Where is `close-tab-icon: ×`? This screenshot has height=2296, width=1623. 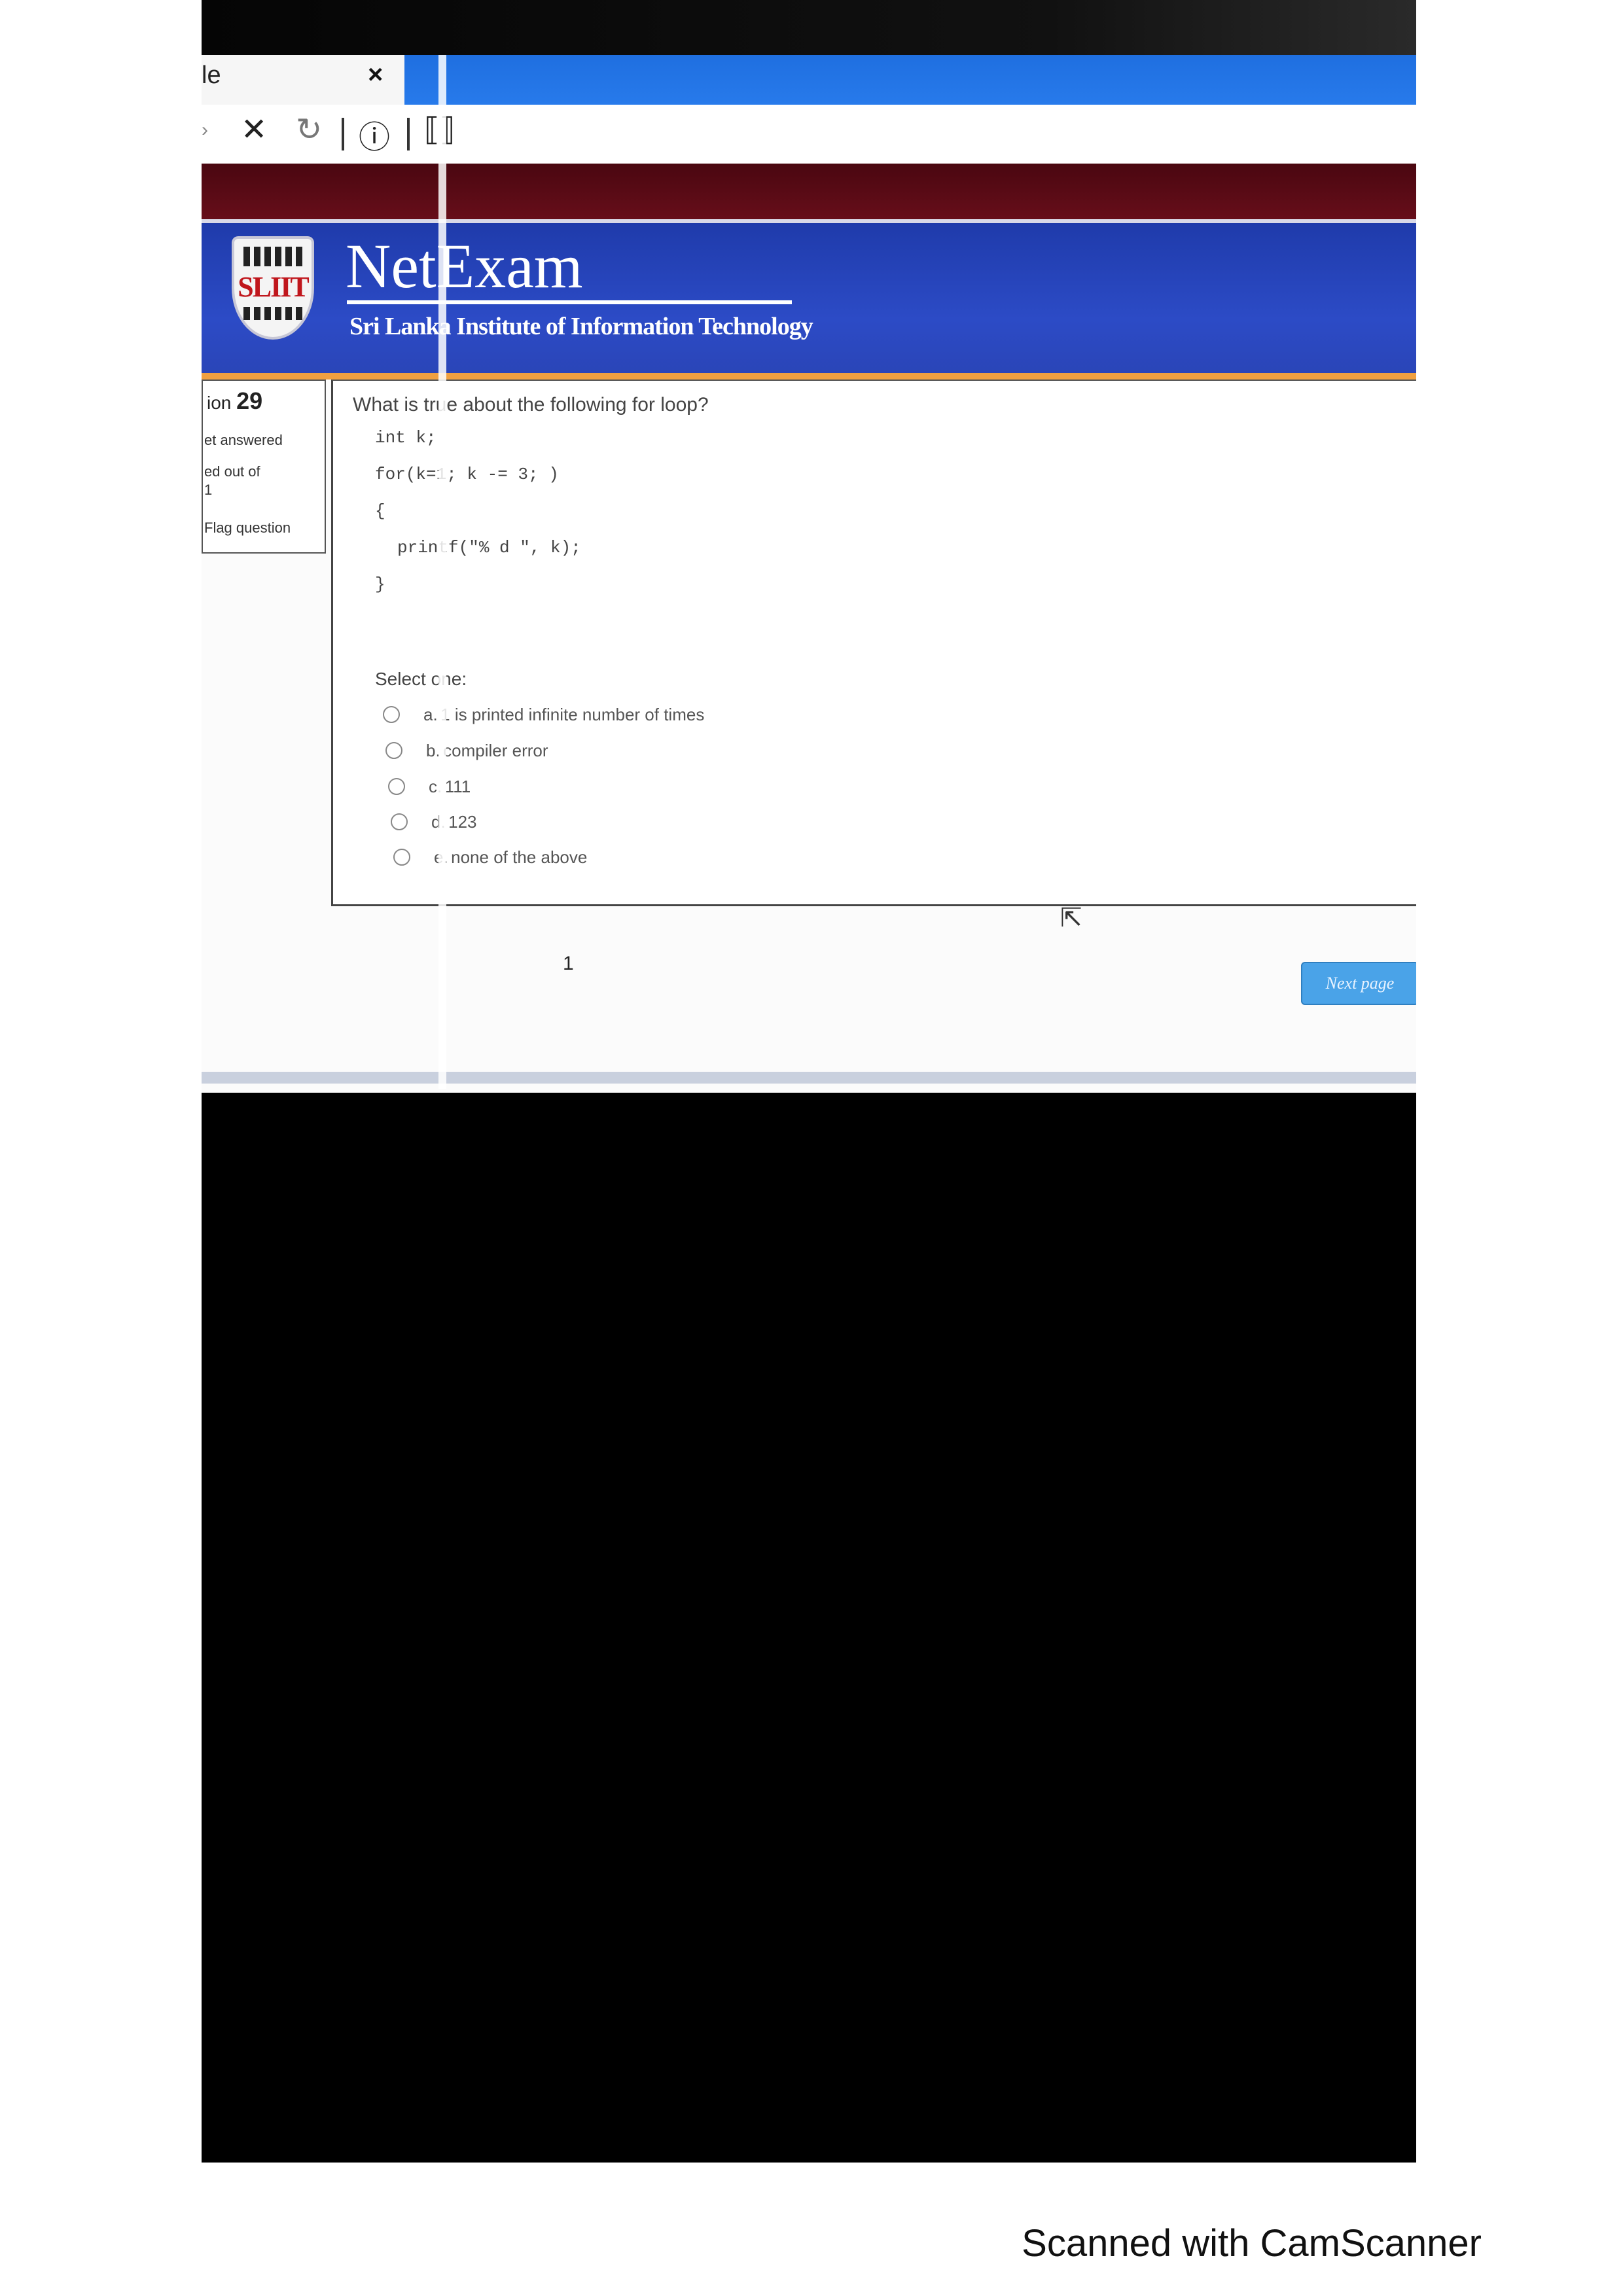
close-tab-icon: × is located at coordinates (375, 75).